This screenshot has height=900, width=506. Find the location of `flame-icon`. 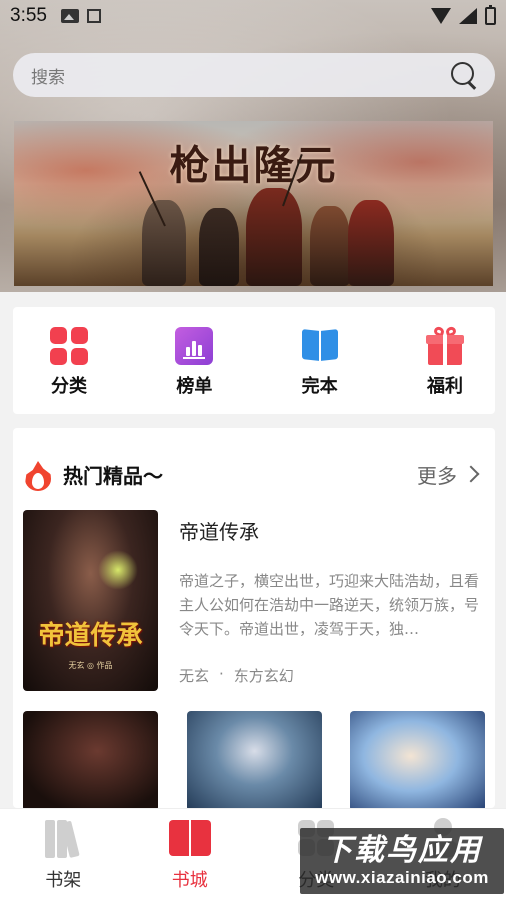

flame-icon is located at coordinates (38, 474).